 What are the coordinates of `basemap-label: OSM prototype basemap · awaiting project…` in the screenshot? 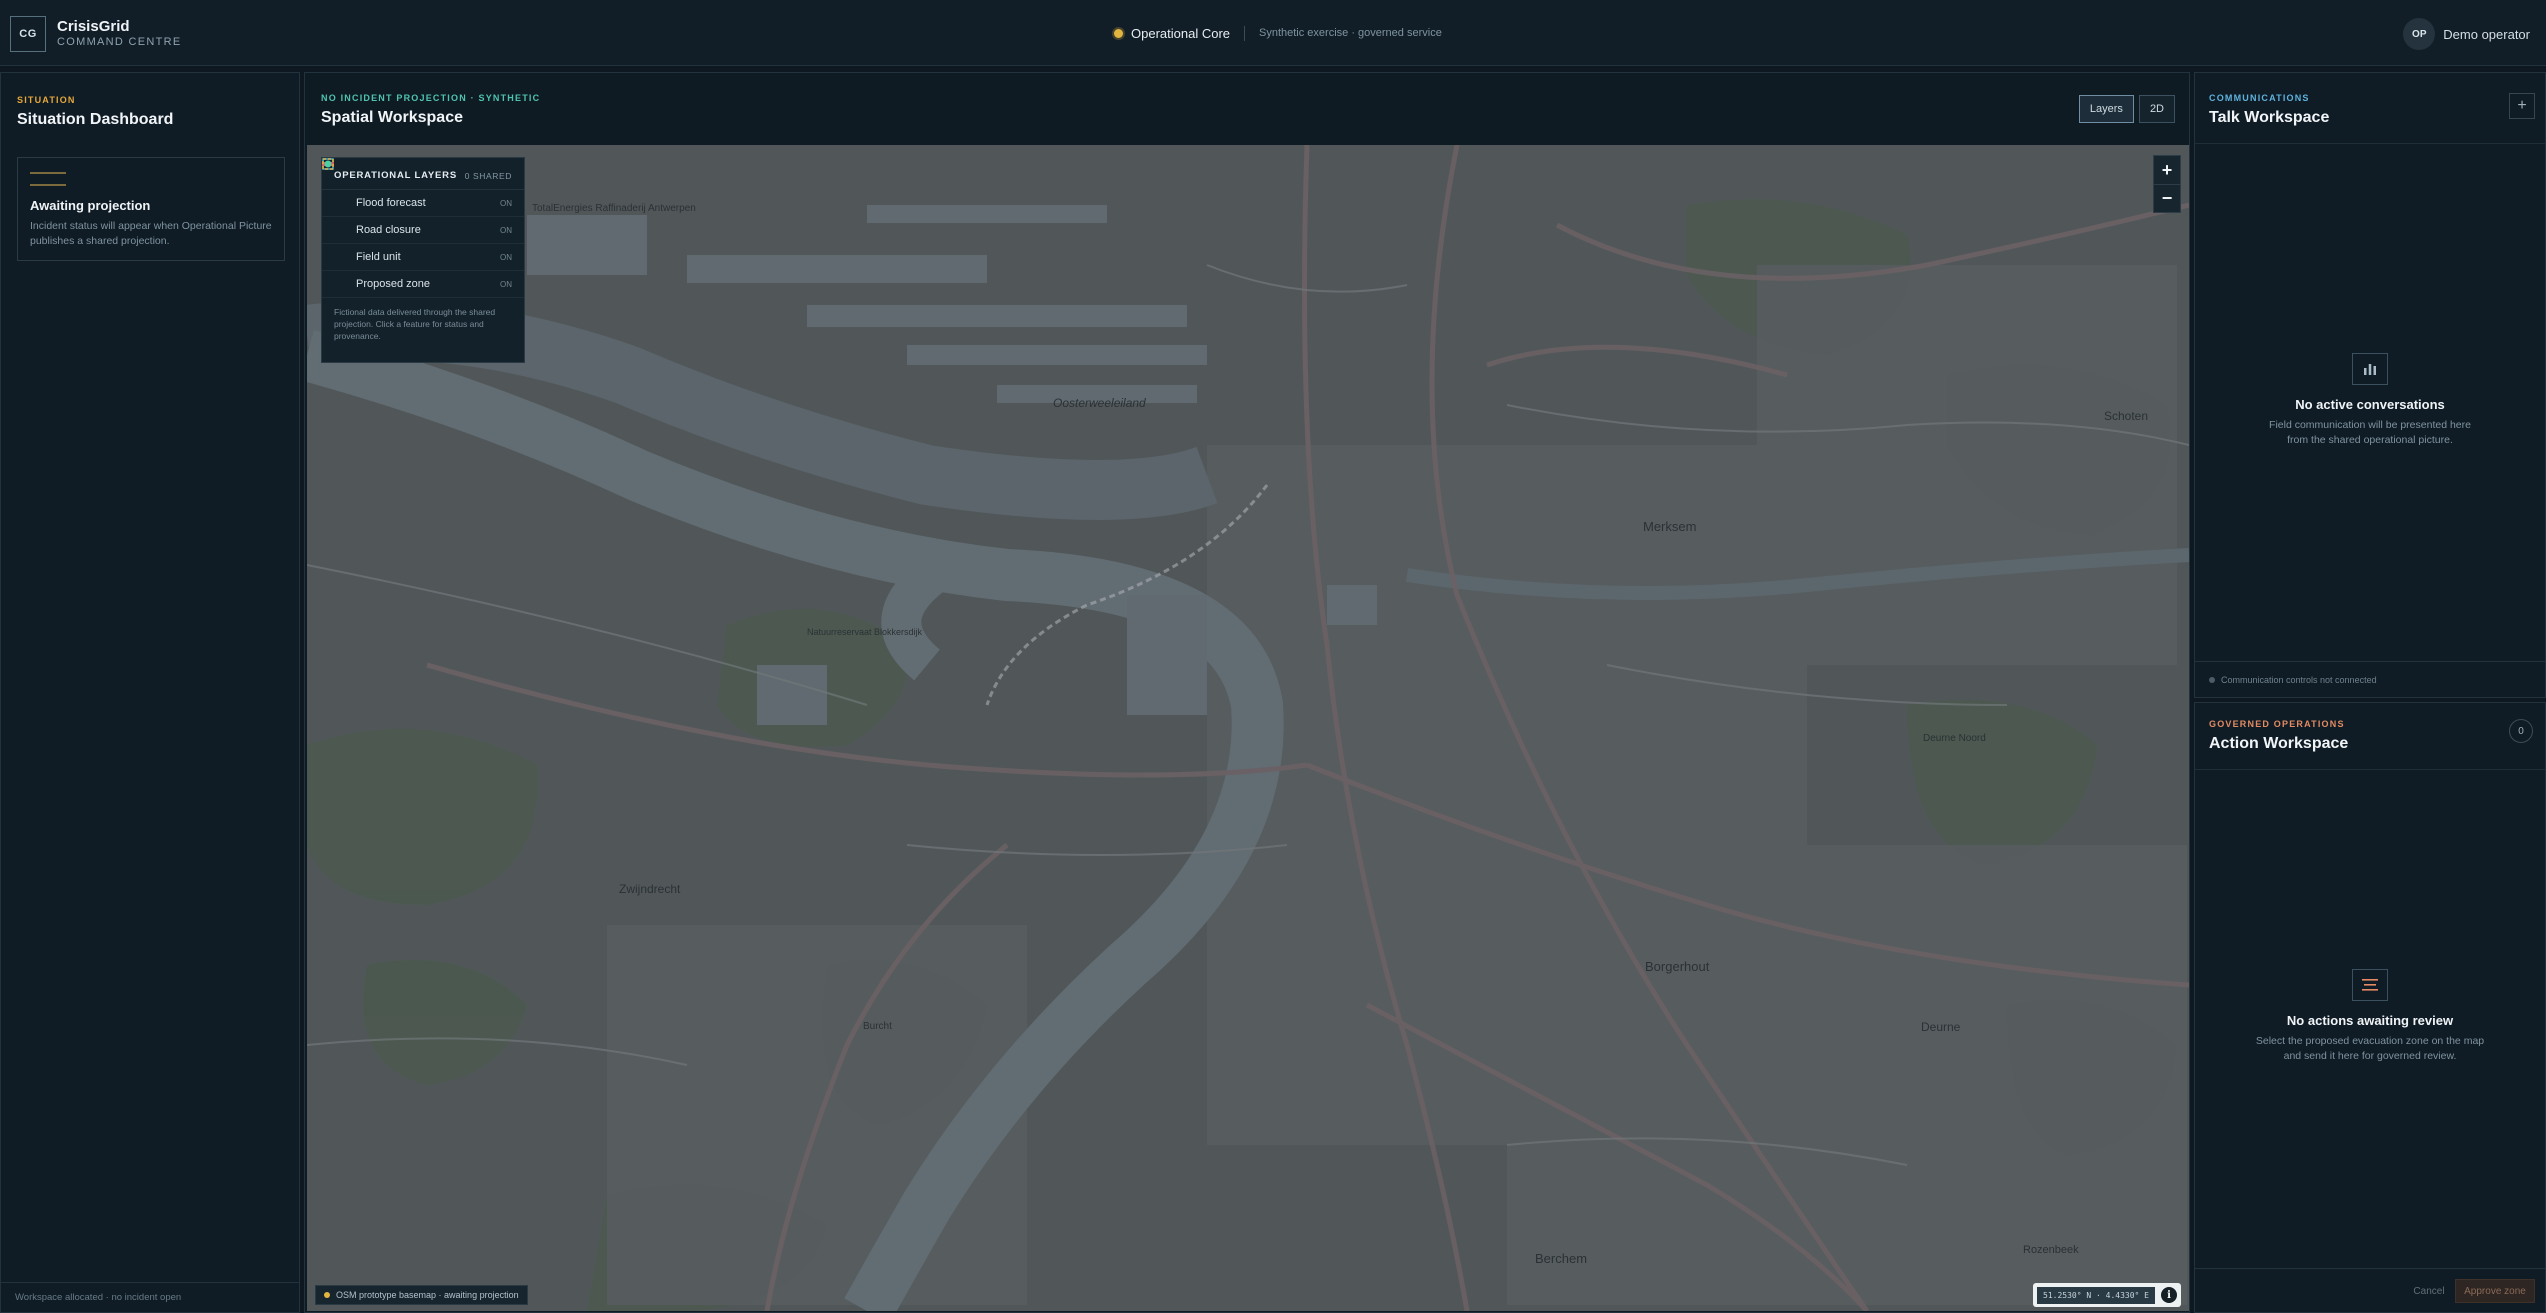 It's located at (427, 1295).